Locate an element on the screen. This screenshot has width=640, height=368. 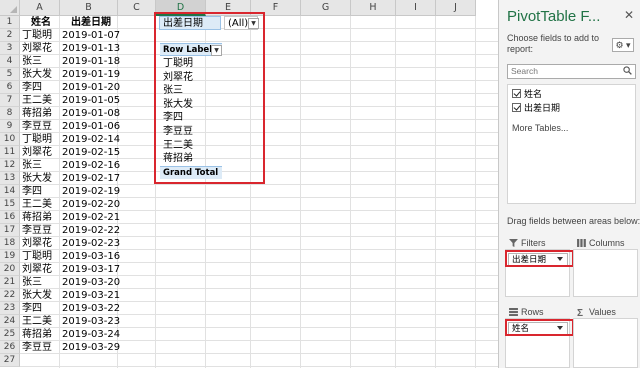
cell-date: 2019-02-22 is located at coordinates (91, 230).